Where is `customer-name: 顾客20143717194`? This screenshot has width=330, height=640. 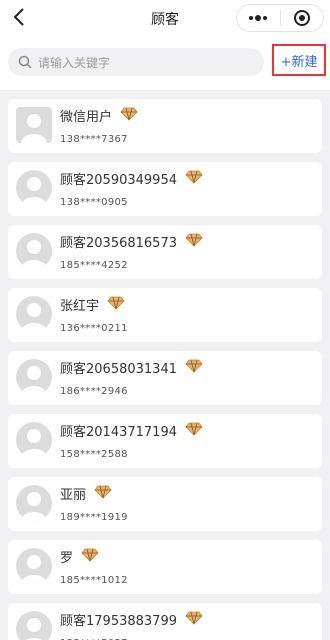
customer-name: 顾客20143717194 is located at coordinates (118, 432).